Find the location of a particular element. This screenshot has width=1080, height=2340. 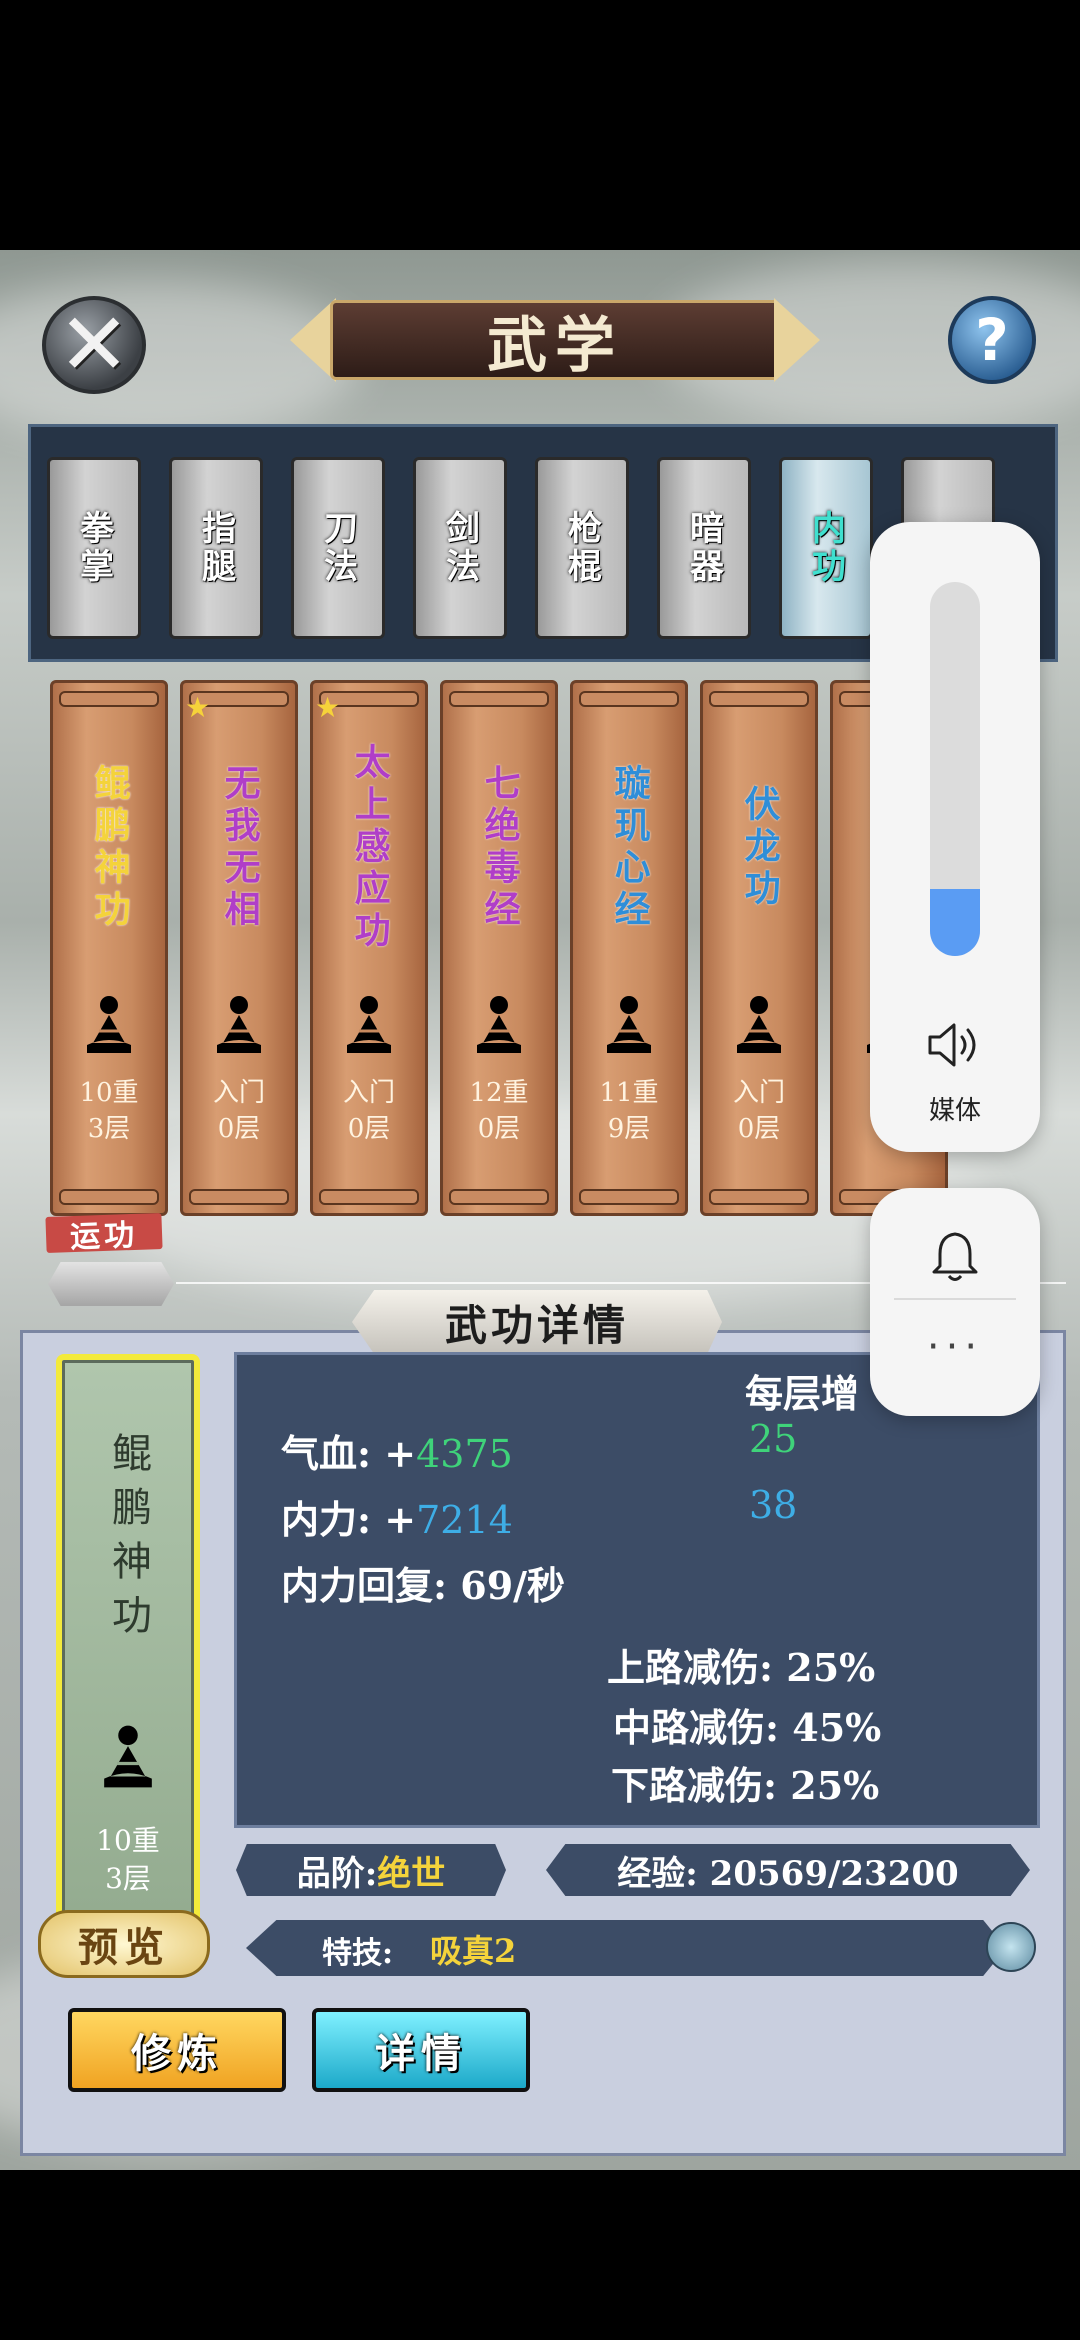

hp-stat: 气血: +4375 is located at coordinates (397, 1453).